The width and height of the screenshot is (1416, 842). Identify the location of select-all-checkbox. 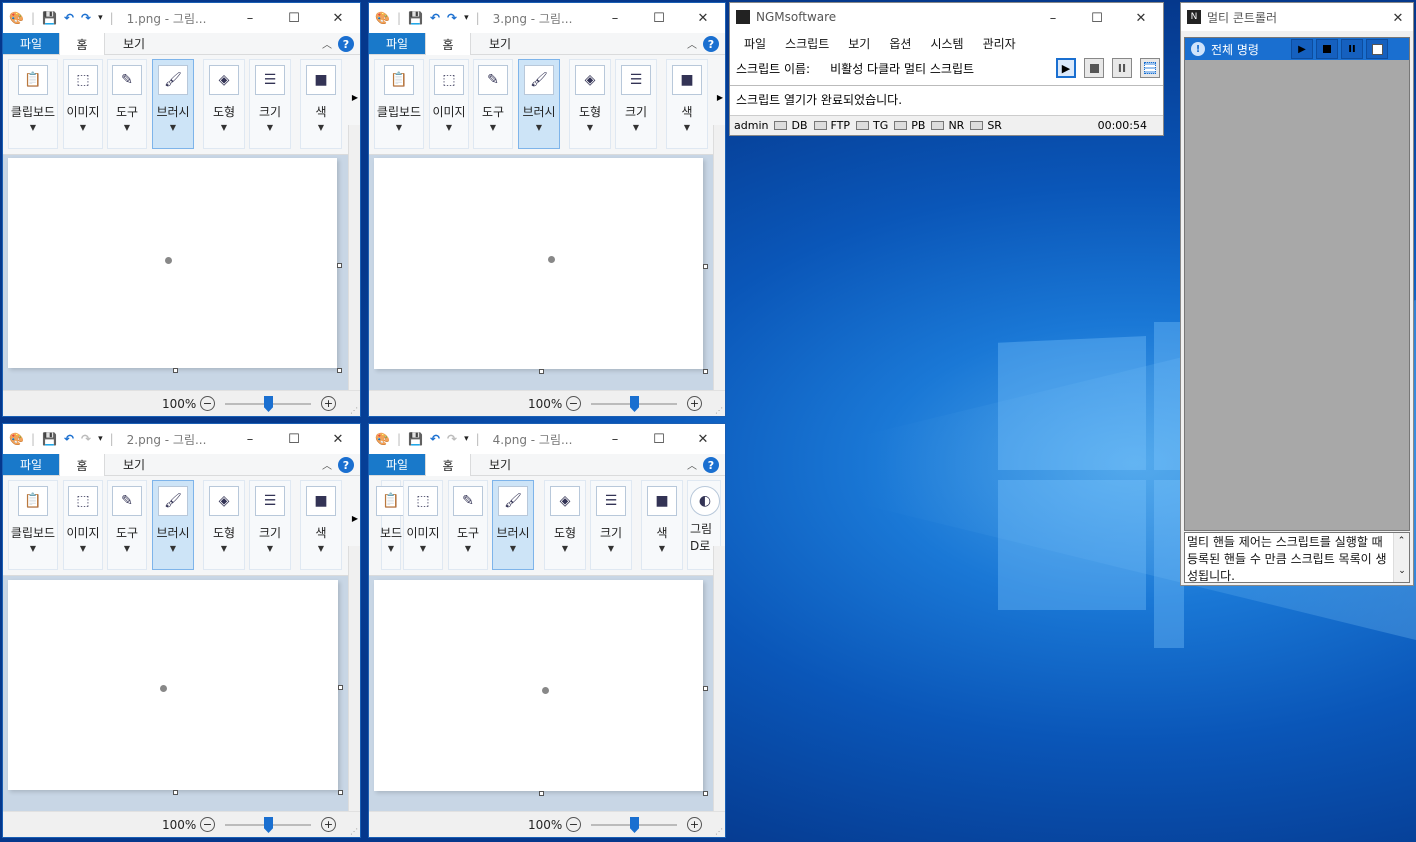
(1377, 49).